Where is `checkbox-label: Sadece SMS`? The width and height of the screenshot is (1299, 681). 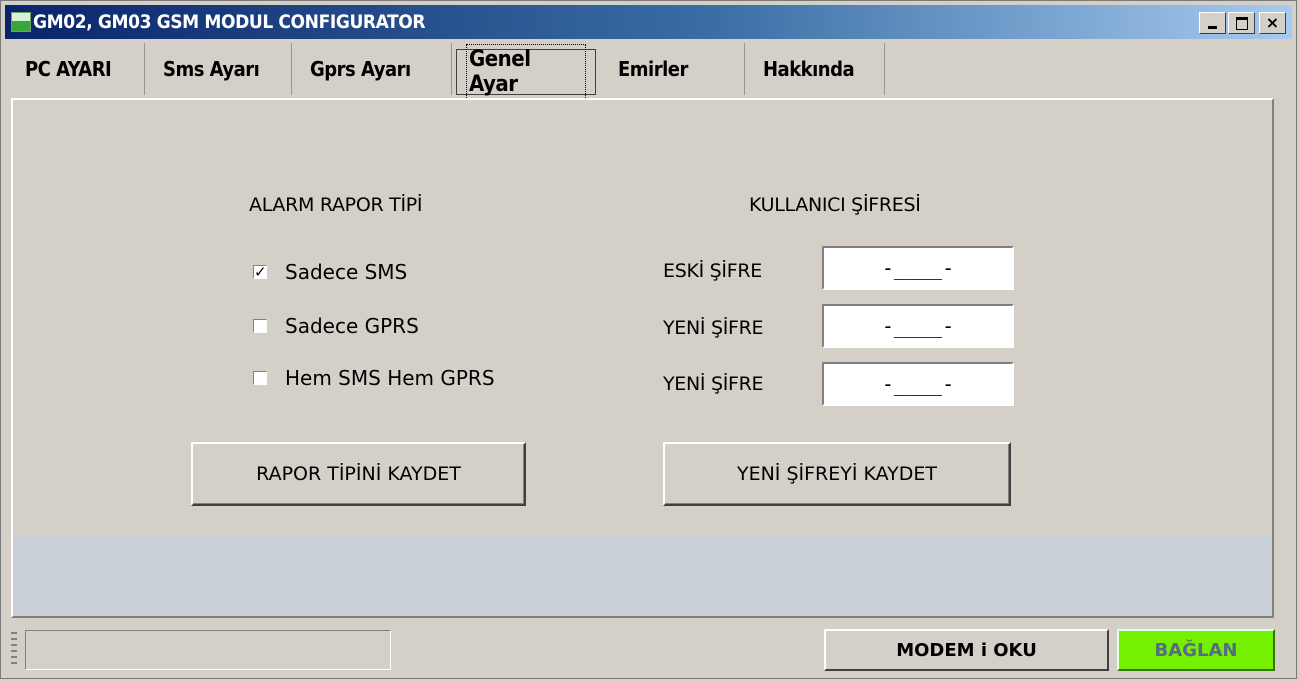
checkbox-label: Sadece SMS is located at coordinates (346, 272).